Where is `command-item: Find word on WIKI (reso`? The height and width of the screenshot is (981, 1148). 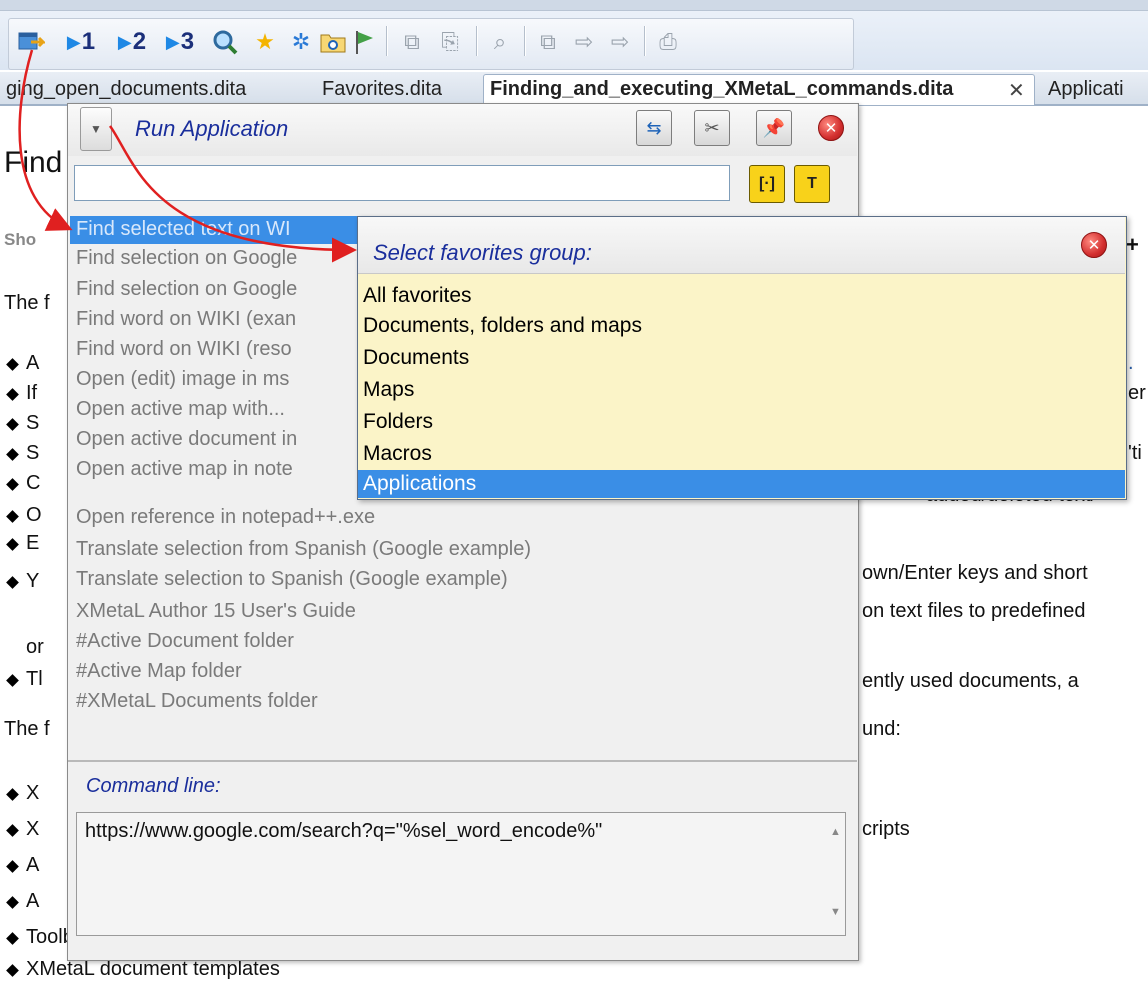
command-item: Find word on WIKI (reso is located at coordinates (184, 349).